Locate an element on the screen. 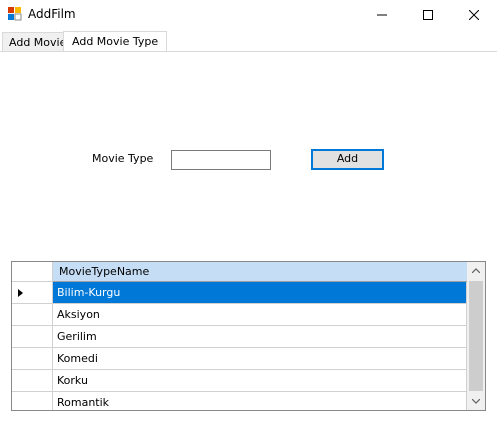  table-row: Bilim-Kurgu is located at coordinates (239, 293).